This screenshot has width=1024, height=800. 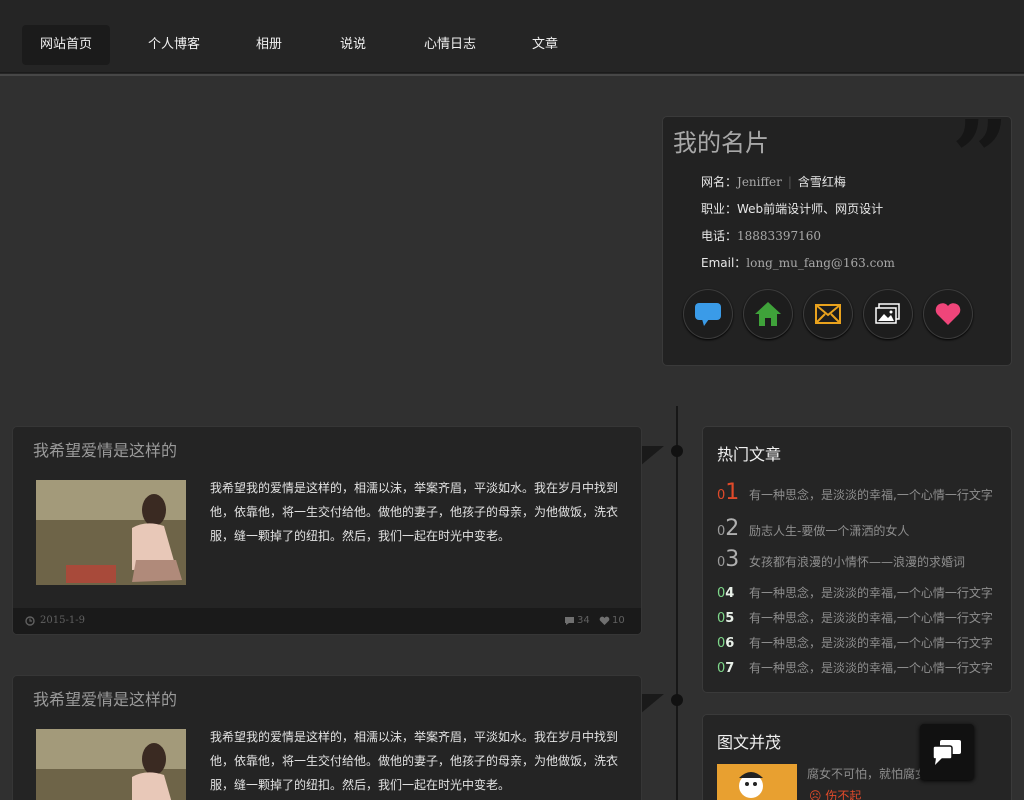 I want to click on nav-item-talk: 说说, so click(x=353, y=45).